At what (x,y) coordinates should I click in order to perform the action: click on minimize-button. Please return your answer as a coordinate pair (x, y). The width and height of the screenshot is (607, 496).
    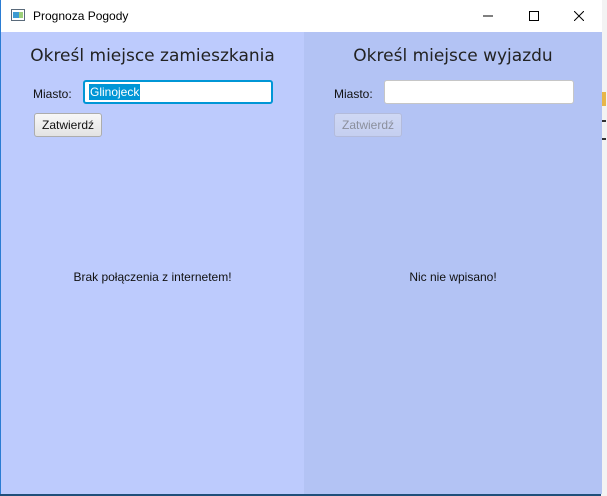
    Looking at the image, I should click on (488, 16).